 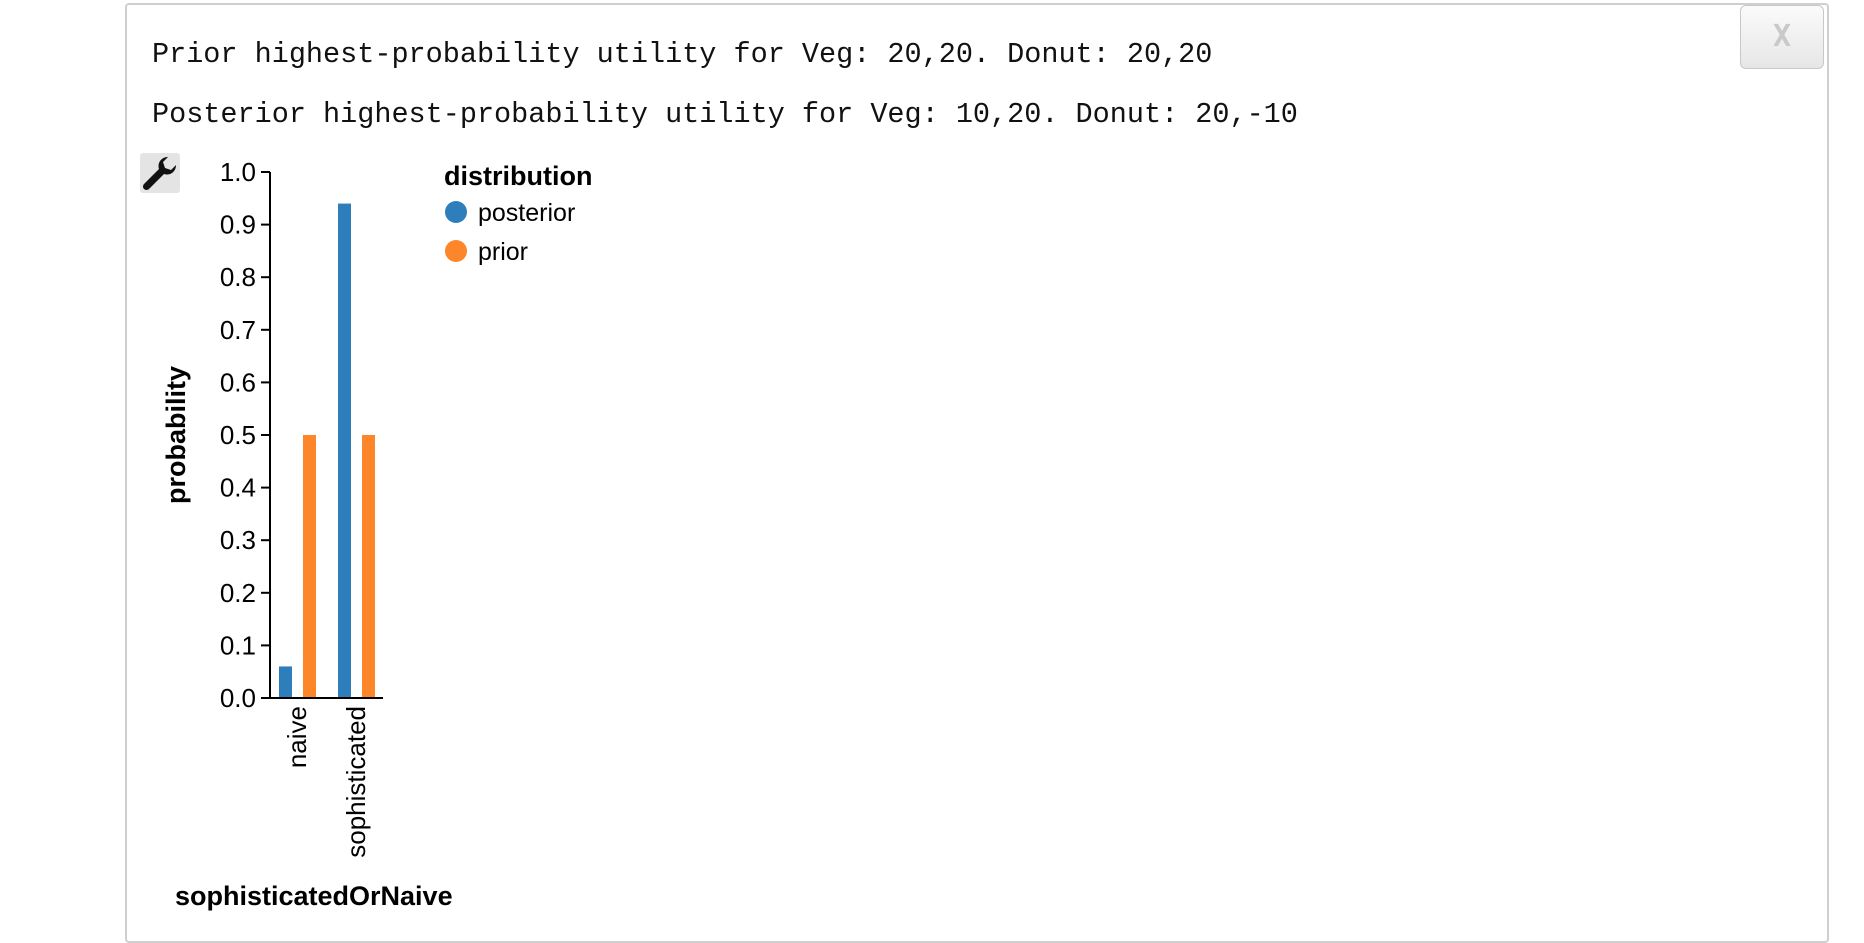 What do you see at coordinates (285, 682) in the screenshot?
I see `bar-naive-posterior` at bounding box center [285, 682].